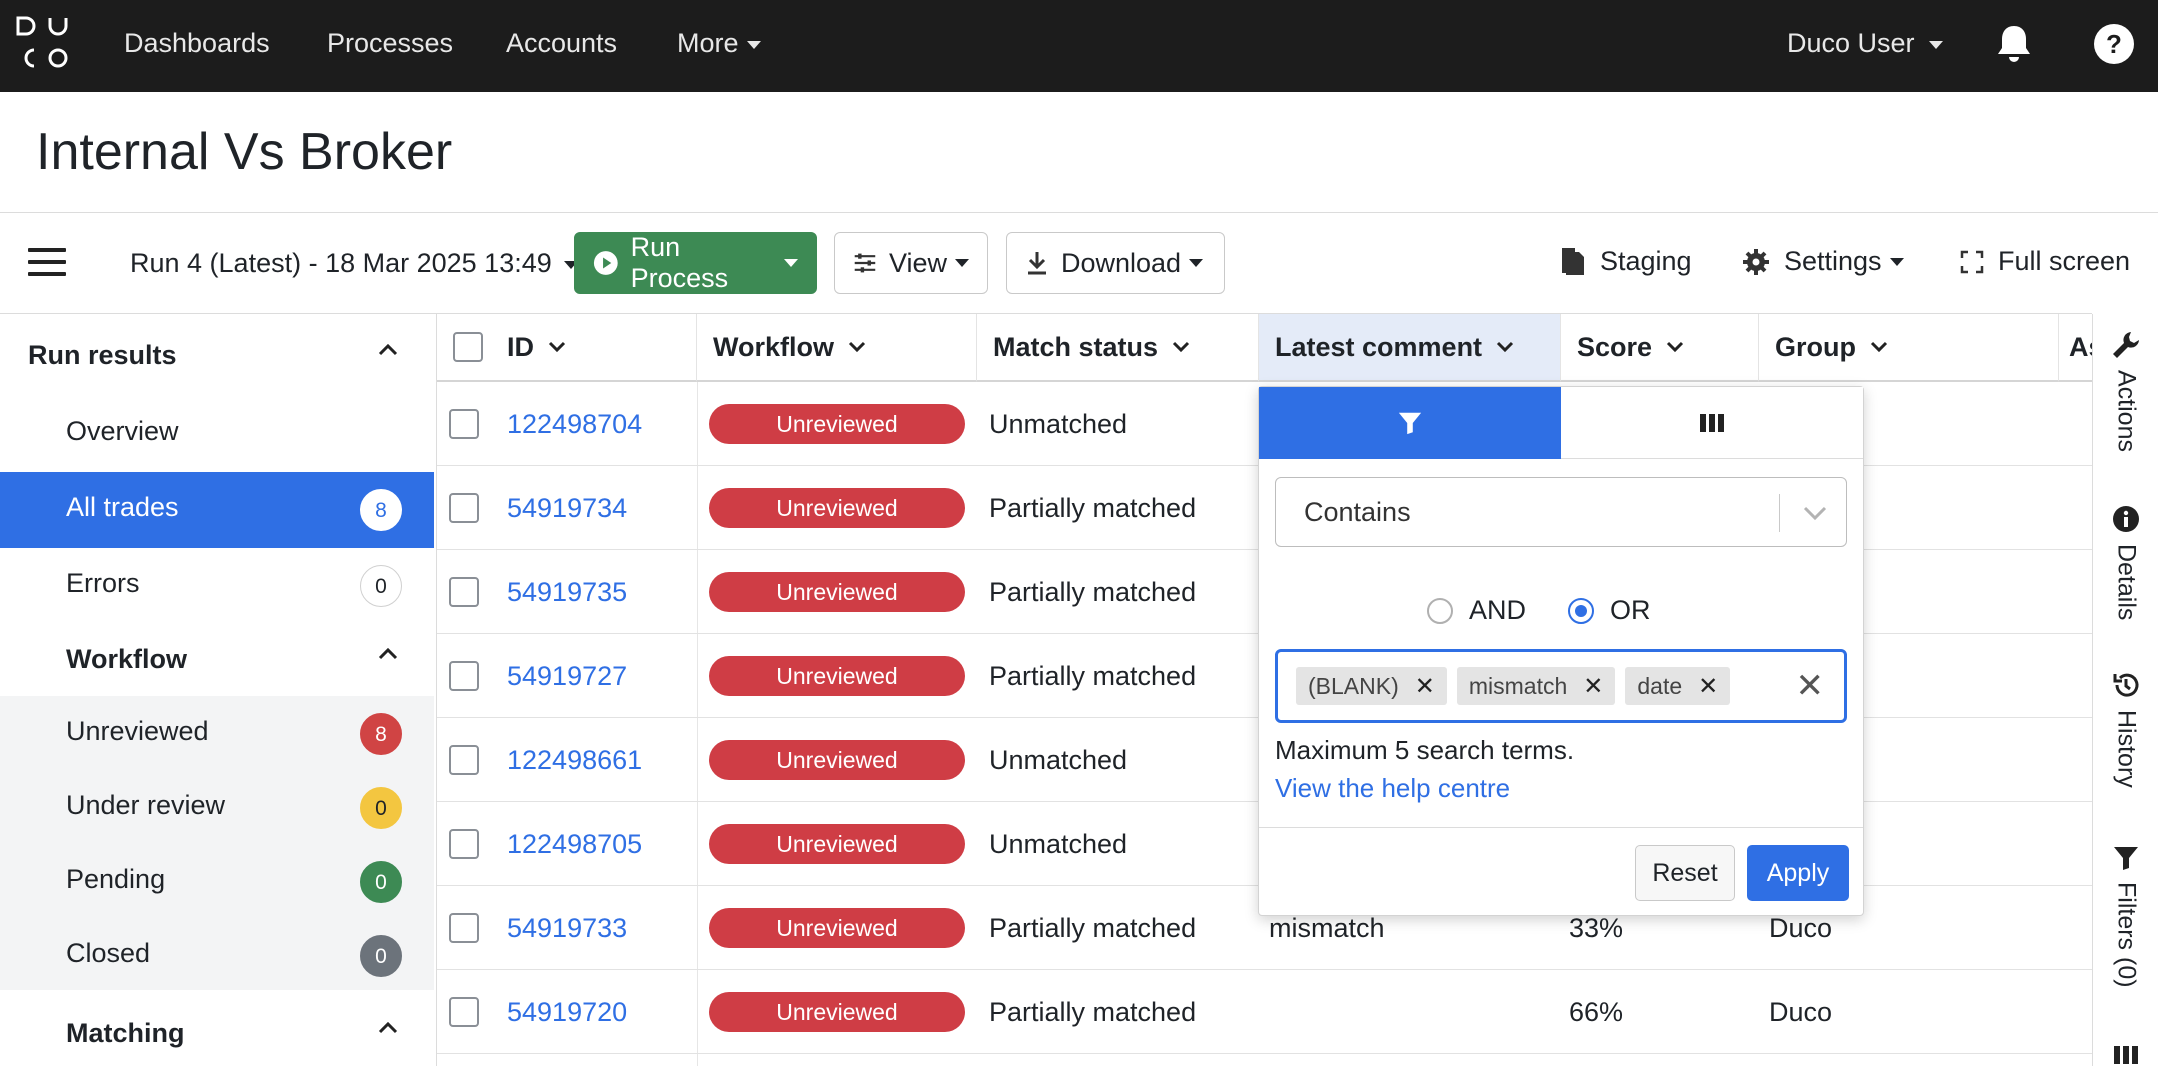 This screenshot has width=2158, height=1066. What do you see at coordinates (1118, 348) in the screenshot?
I see `column-header-match-status: Match status` at bounding box center [1118, 348].